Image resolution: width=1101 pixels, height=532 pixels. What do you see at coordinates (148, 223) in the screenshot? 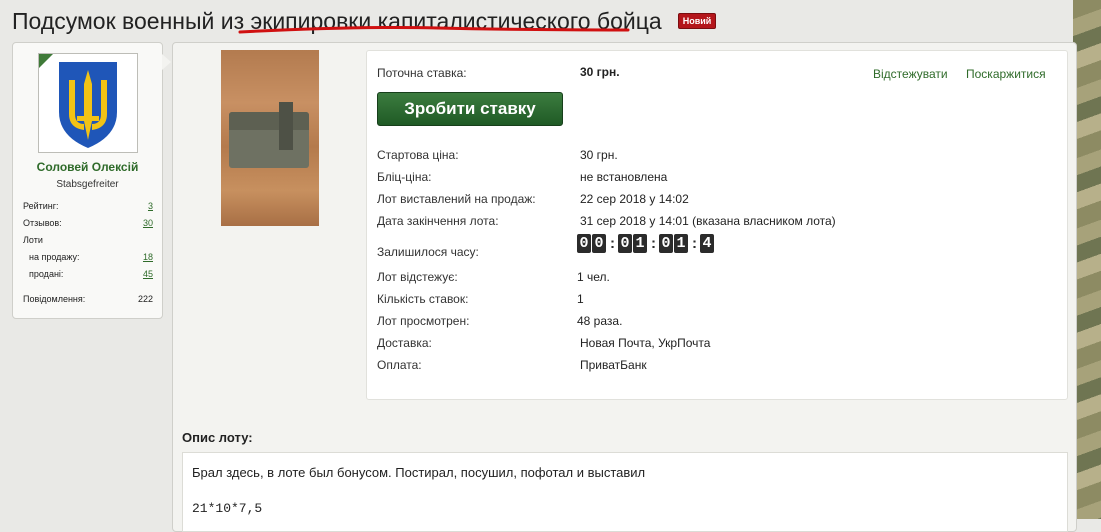
I see `stat-reviews-value: 30` at bounding box center [148, 223].